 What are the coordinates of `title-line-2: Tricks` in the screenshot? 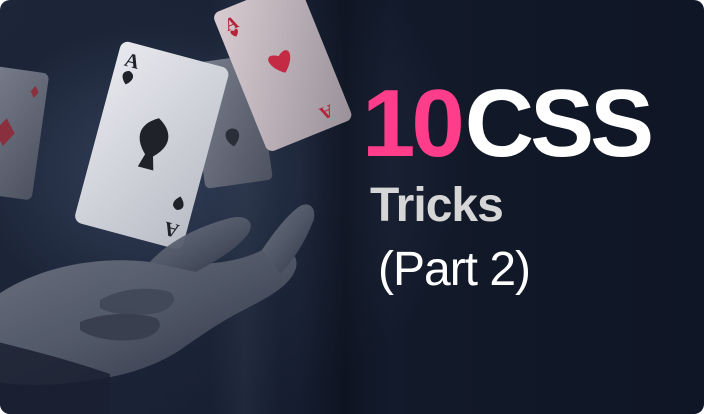 It's located at (437, 205).